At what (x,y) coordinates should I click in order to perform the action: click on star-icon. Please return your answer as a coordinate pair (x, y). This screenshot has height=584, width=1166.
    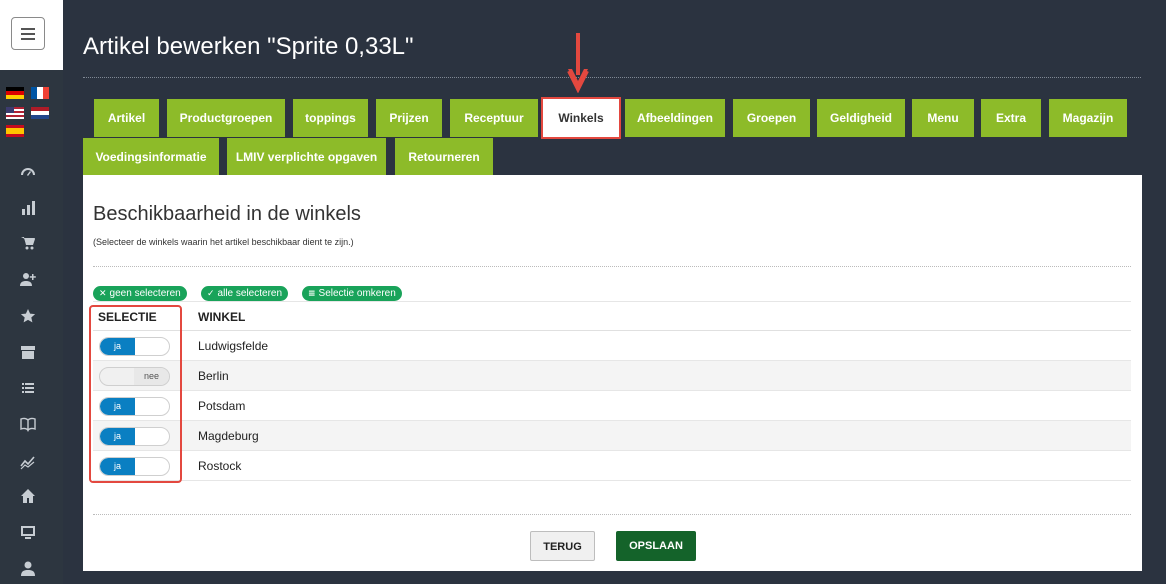
    Looking at the image, I should click on (28, 316).